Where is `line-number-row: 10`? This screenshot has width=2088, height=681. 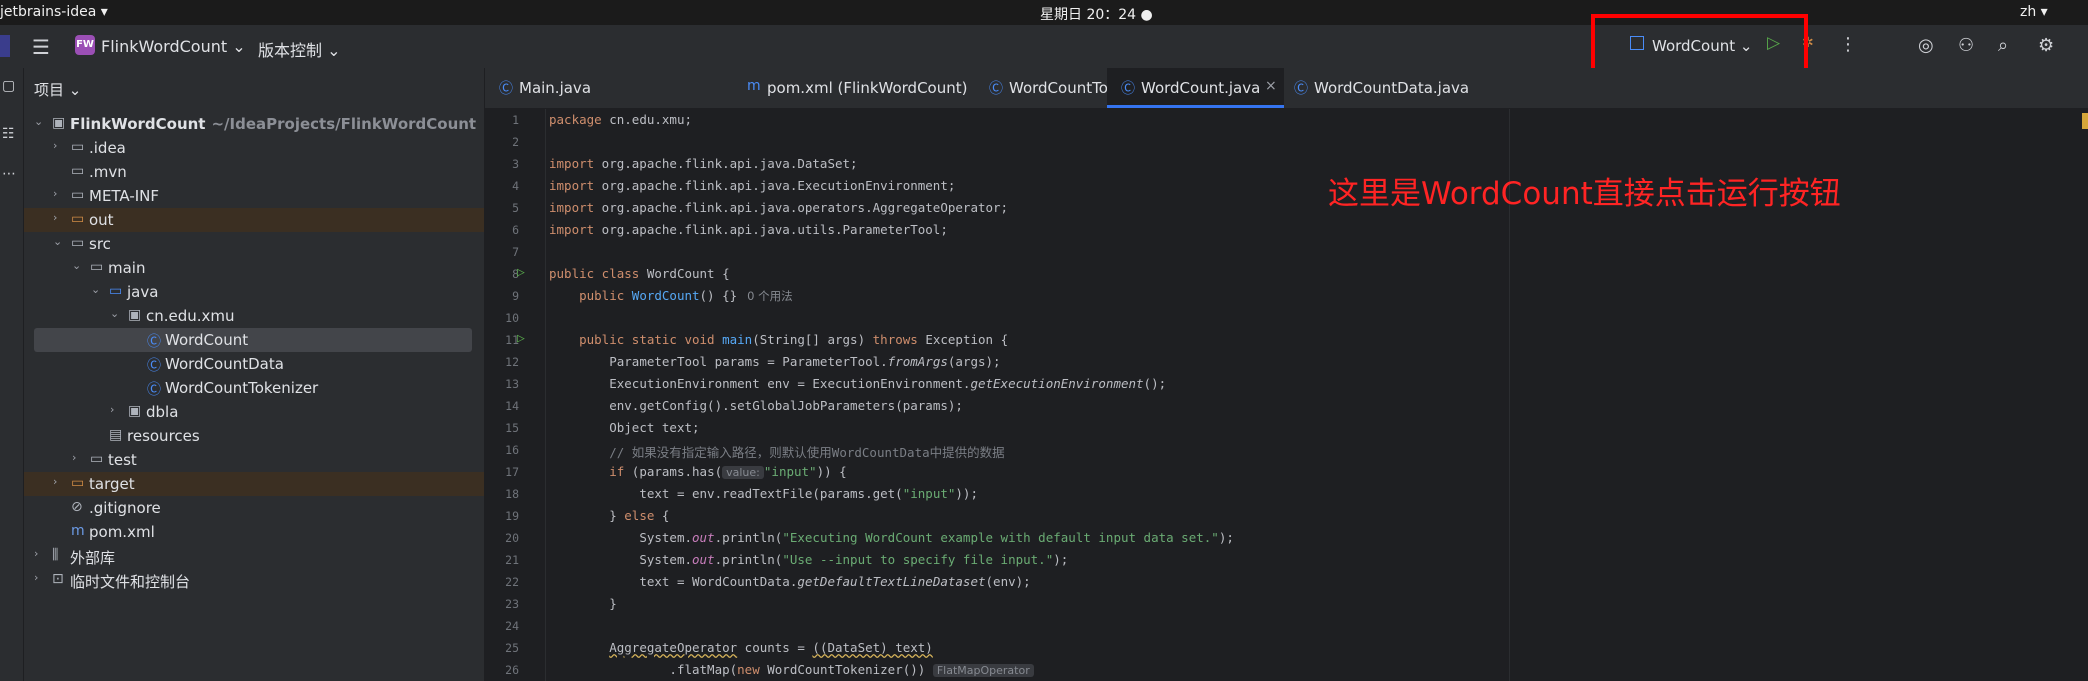 line-number-row: 10 is located at coordinates (1286, 318).